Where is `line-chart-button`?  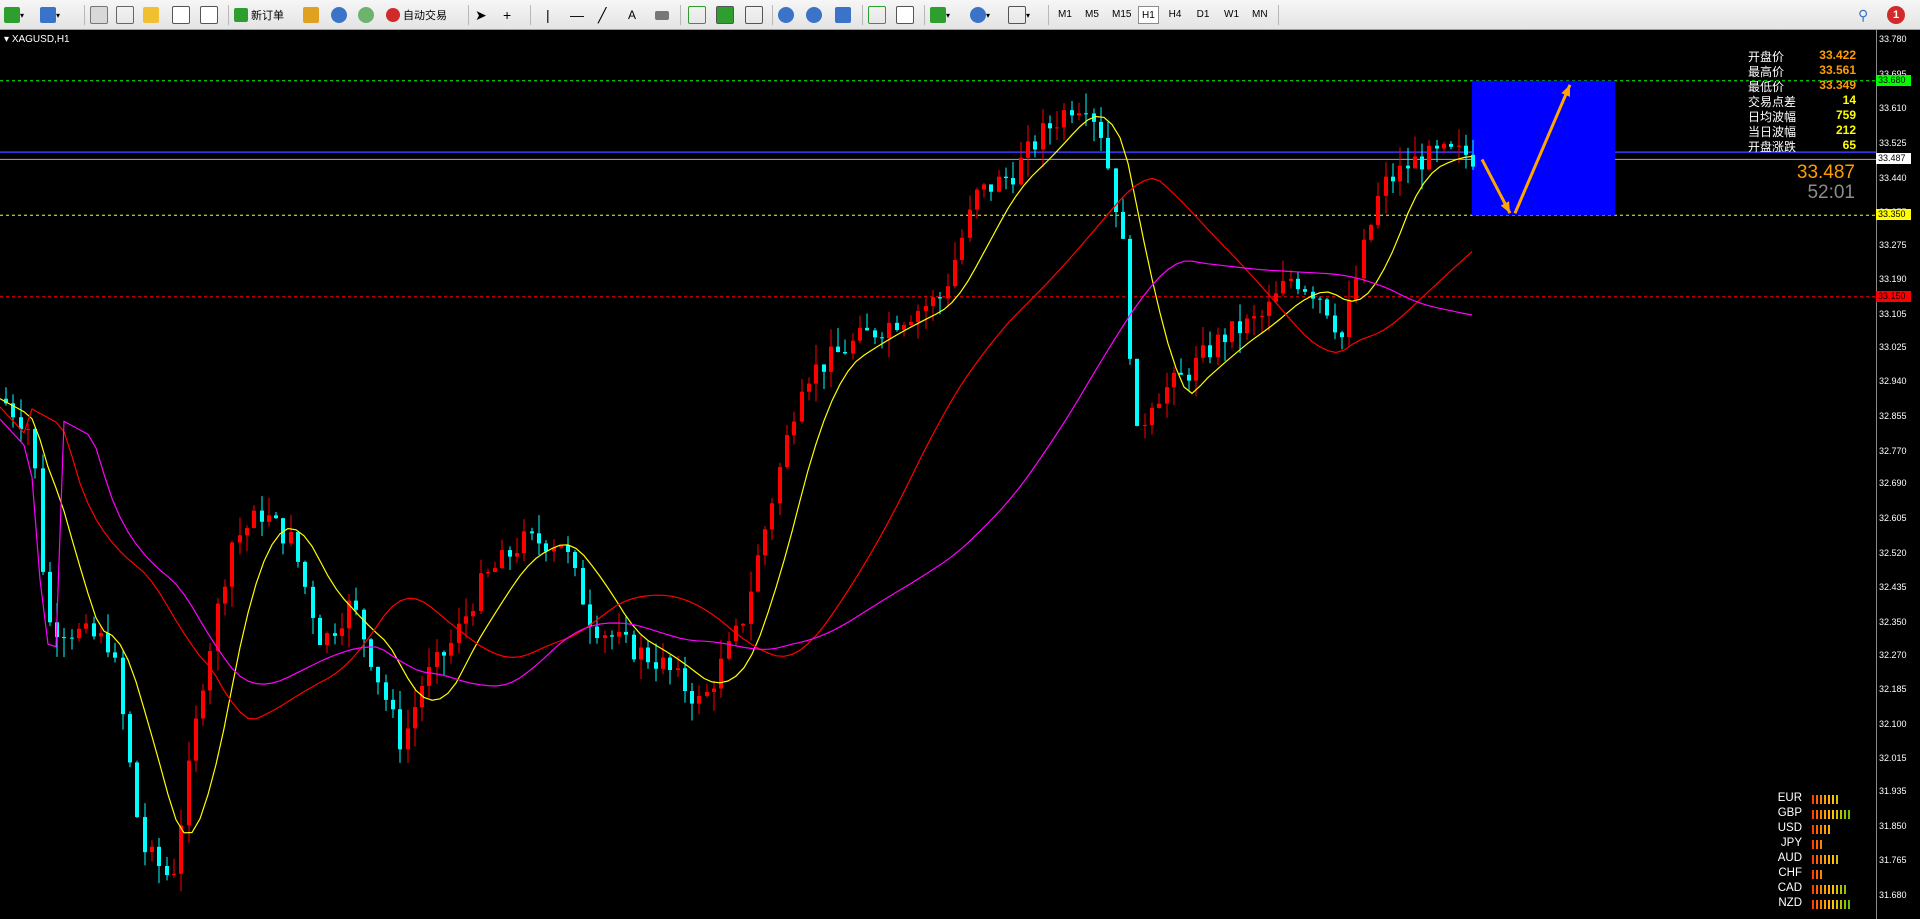
line-chart-button is located at coordinates (754, 15).